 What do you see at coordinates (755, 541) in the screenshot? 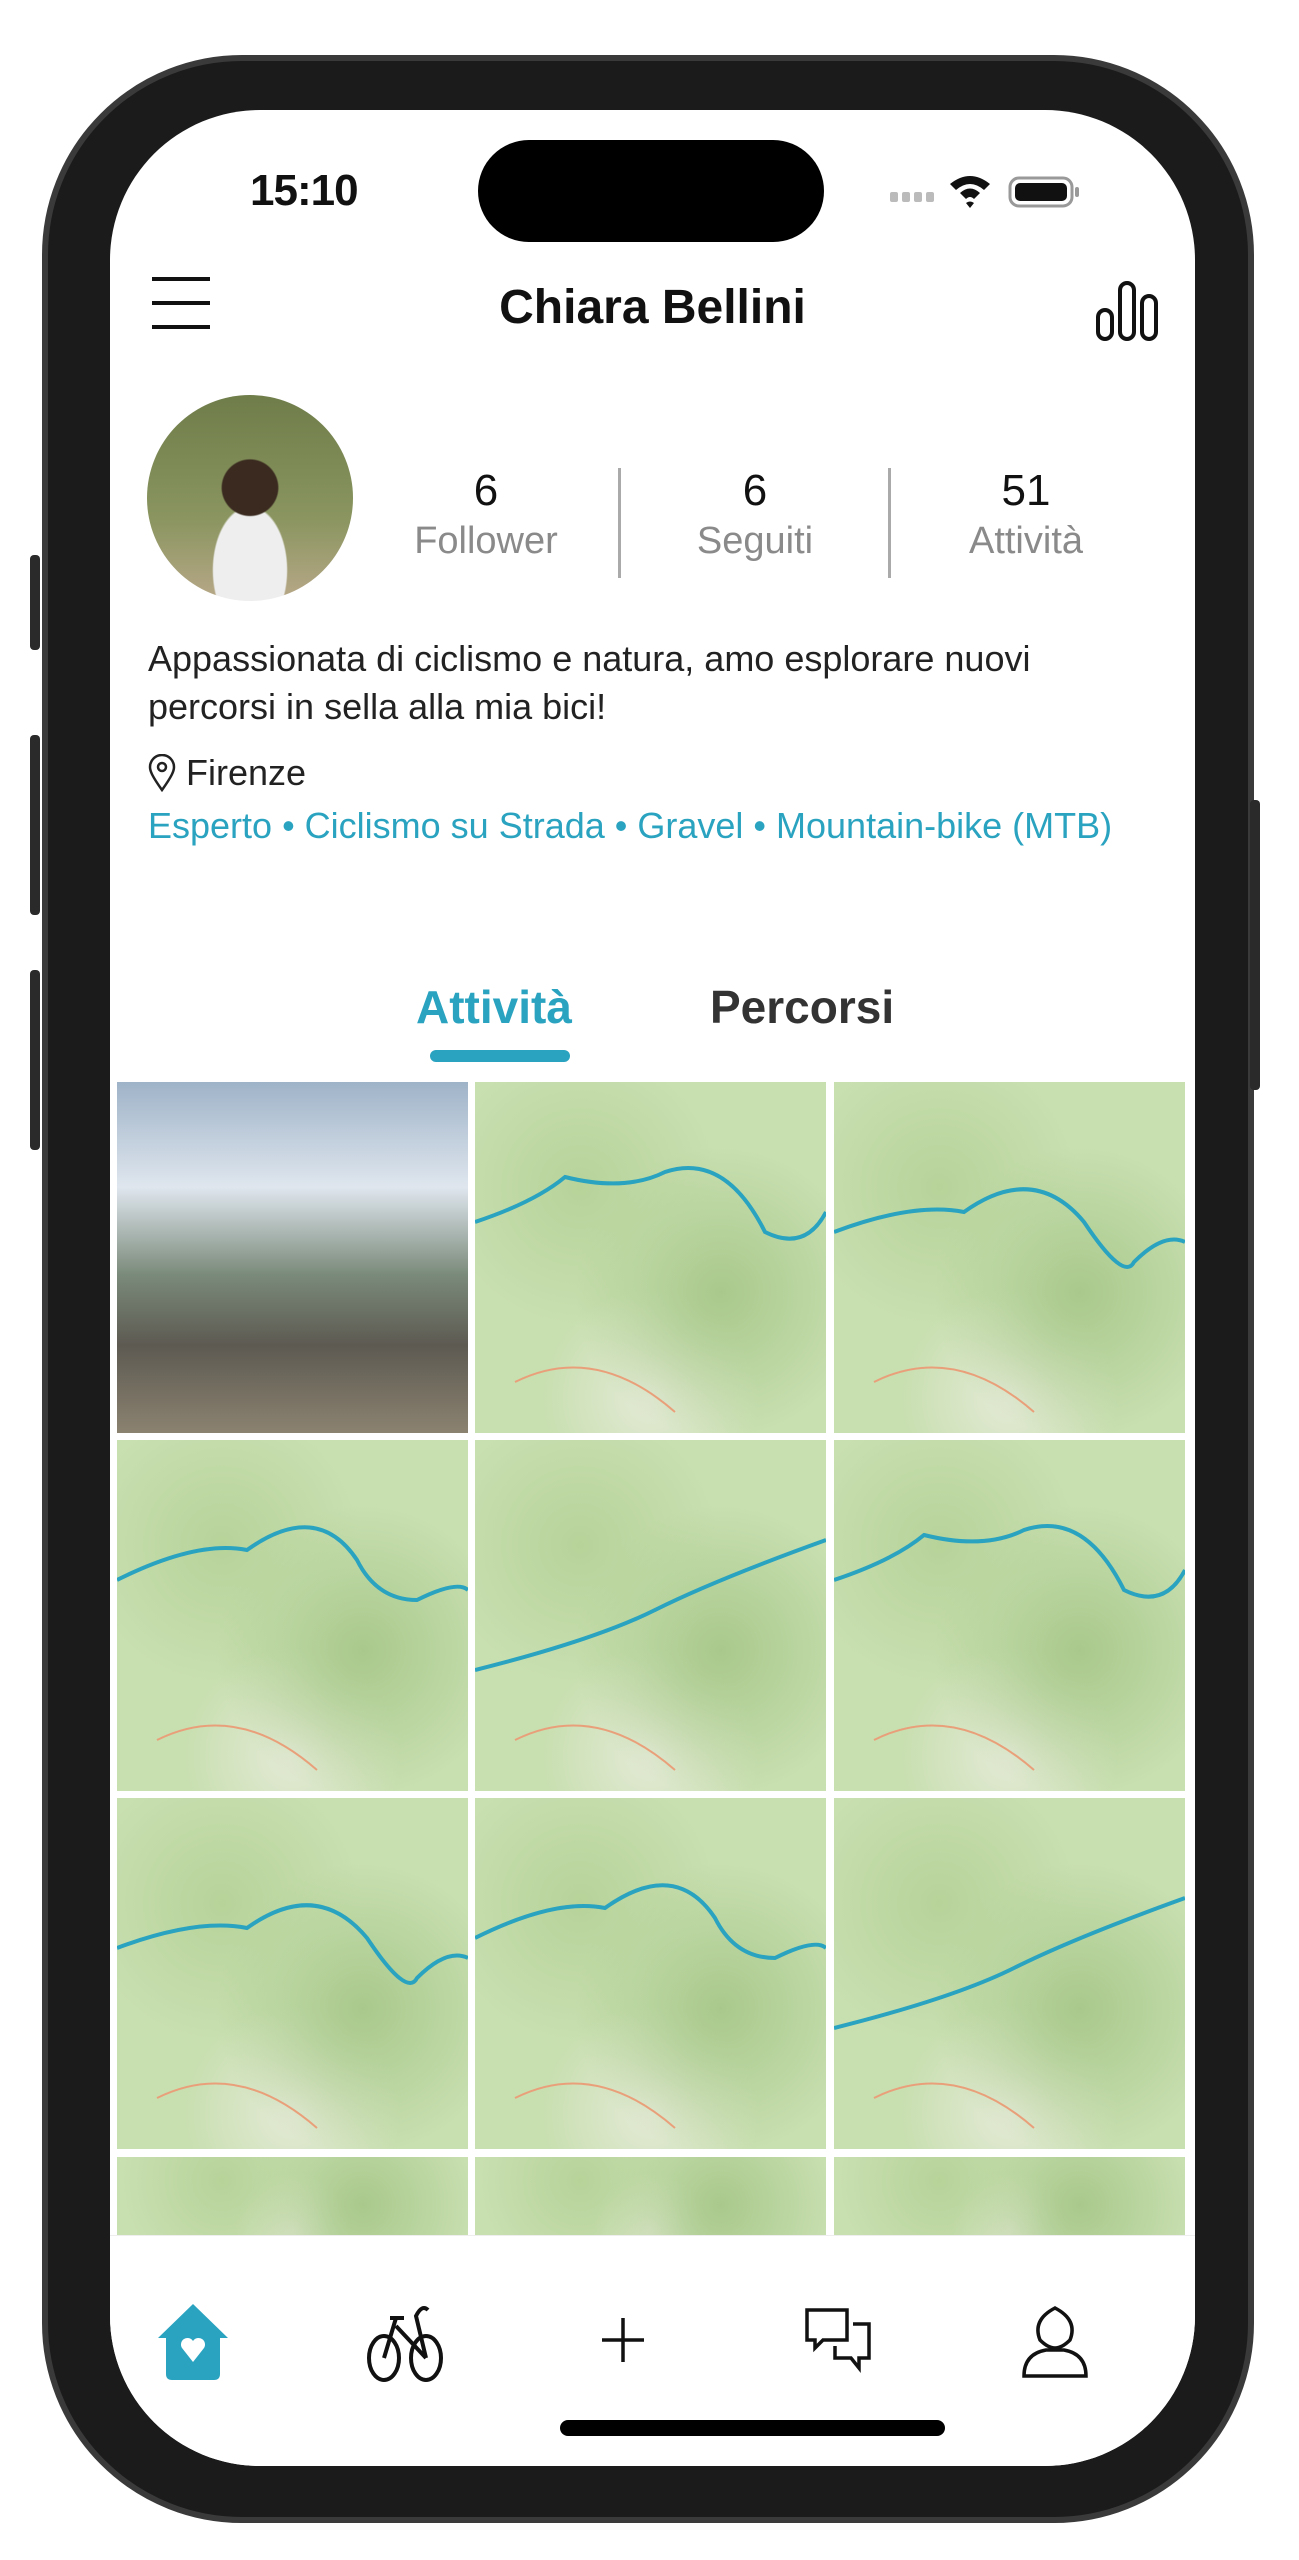
I see `stat-label: Seguiti` at bounding box center [755, 541].